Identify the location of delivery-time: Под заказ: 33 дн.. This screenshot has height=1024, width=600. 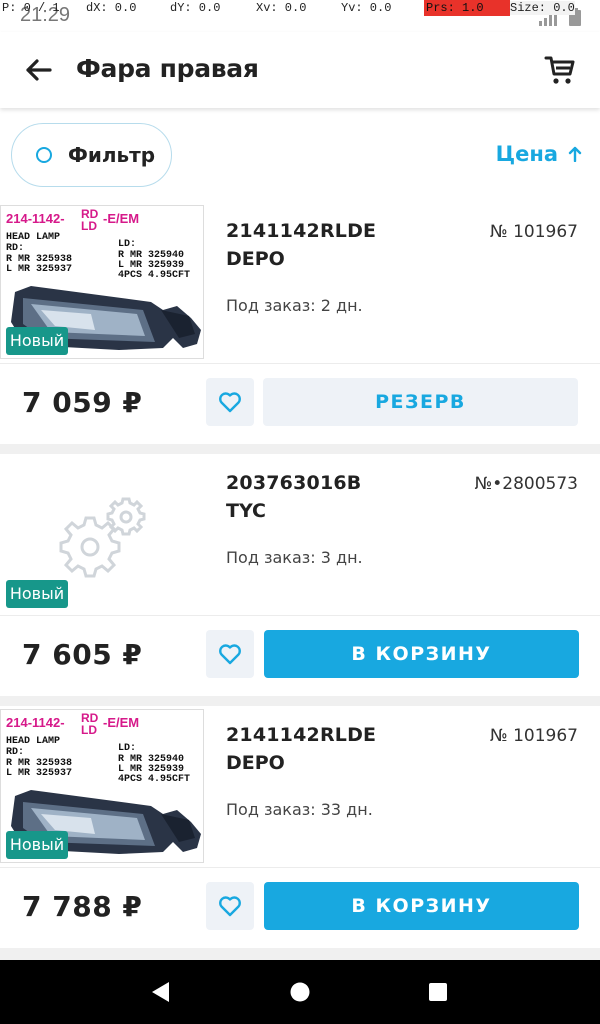
(299, 809).